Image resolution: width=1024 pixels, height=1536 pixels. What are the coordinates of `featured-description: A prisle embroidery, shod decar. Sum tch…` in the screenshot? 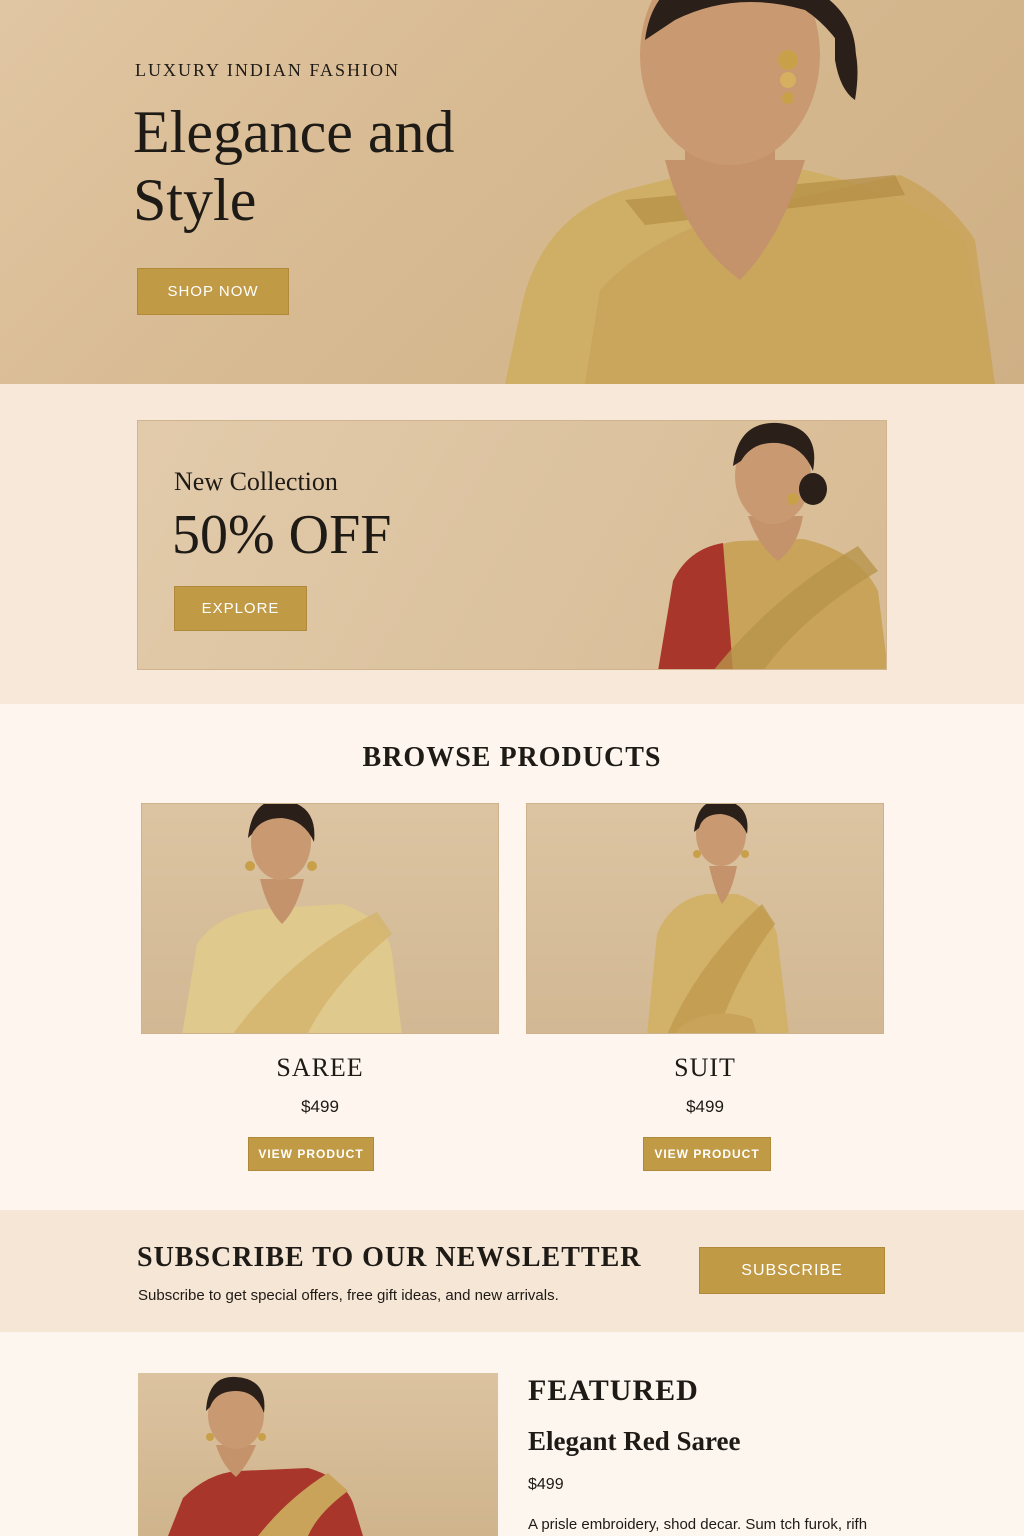 It's located at (698, 1524).